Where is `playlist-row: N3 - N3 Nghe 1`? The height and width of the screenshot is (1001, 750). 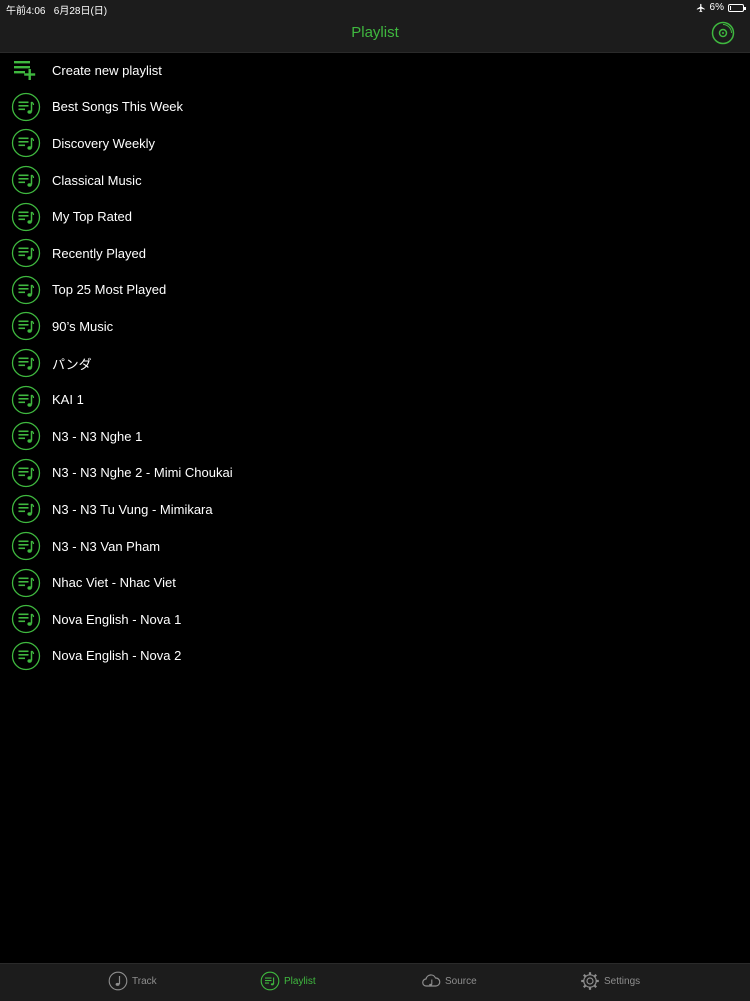 playlist-row: N3 - N3 Nghe 1 is located at coordinates (375, 436).